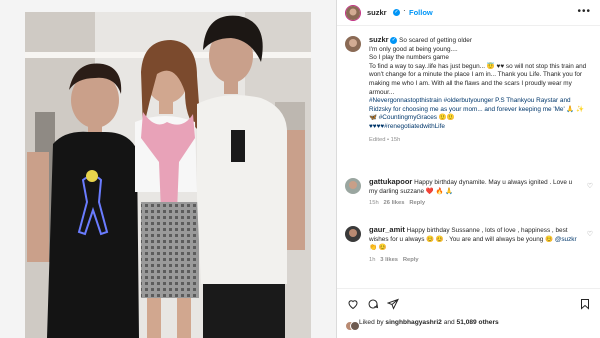  I want to click on liked-by-avatars, so click(352, 324).